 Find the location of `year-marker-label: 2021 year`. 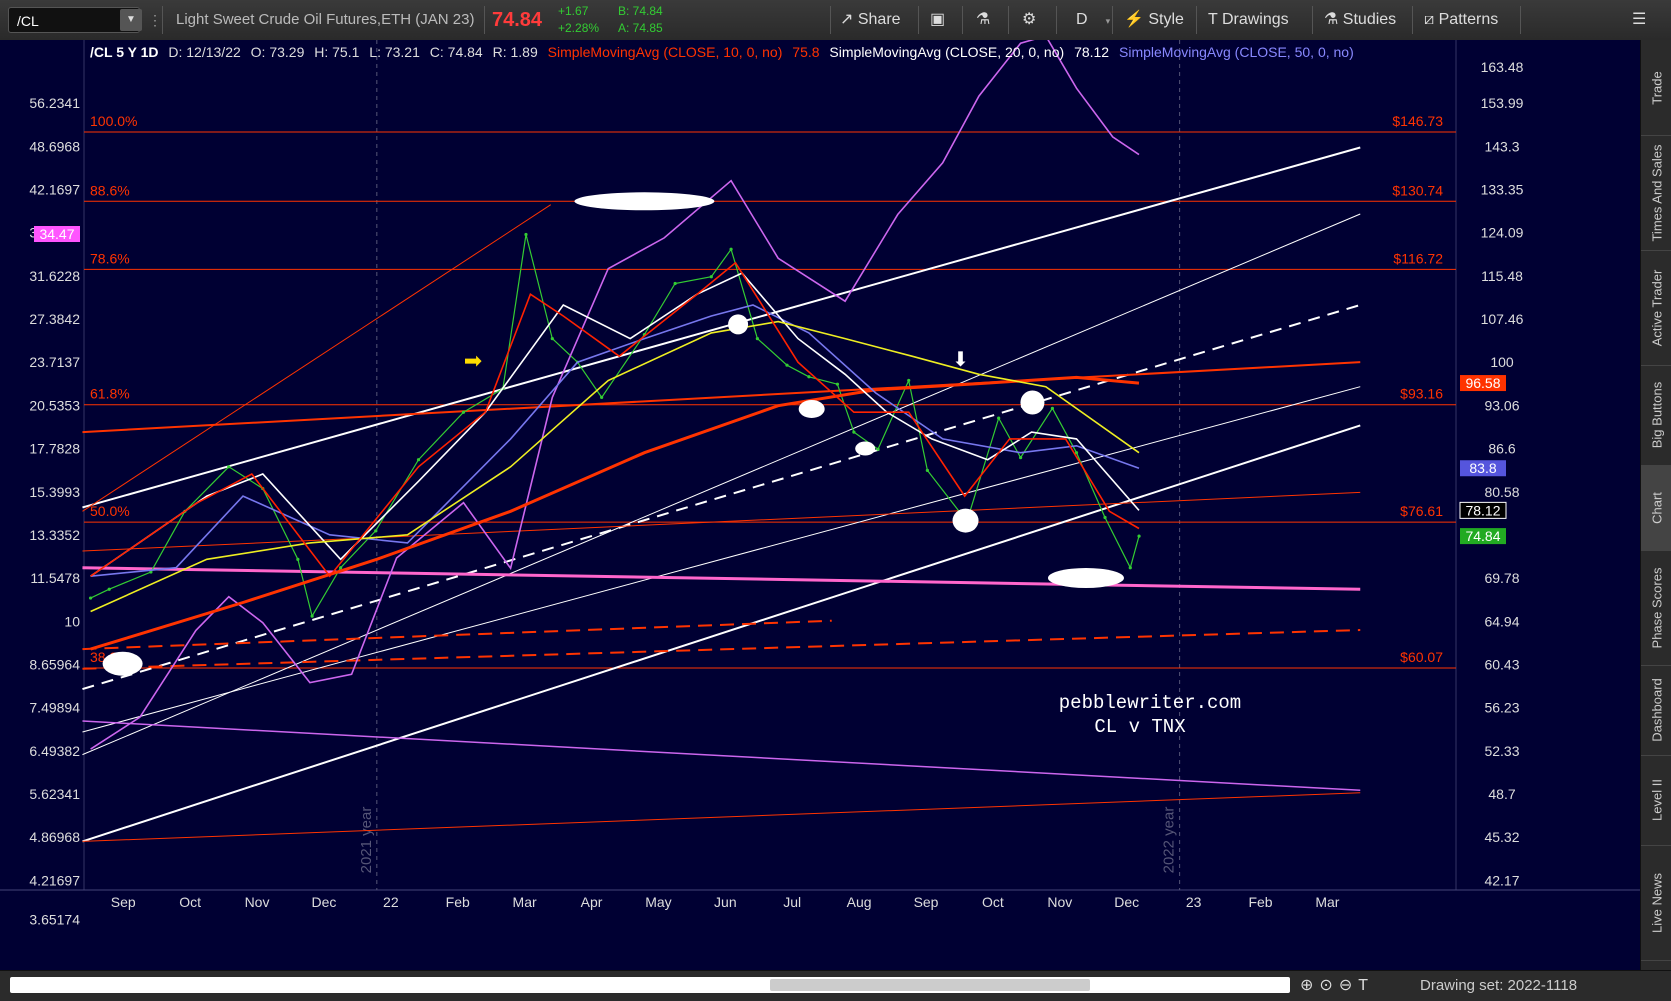

year-marker-label: 2021 year is located at coordinates (366, 840).